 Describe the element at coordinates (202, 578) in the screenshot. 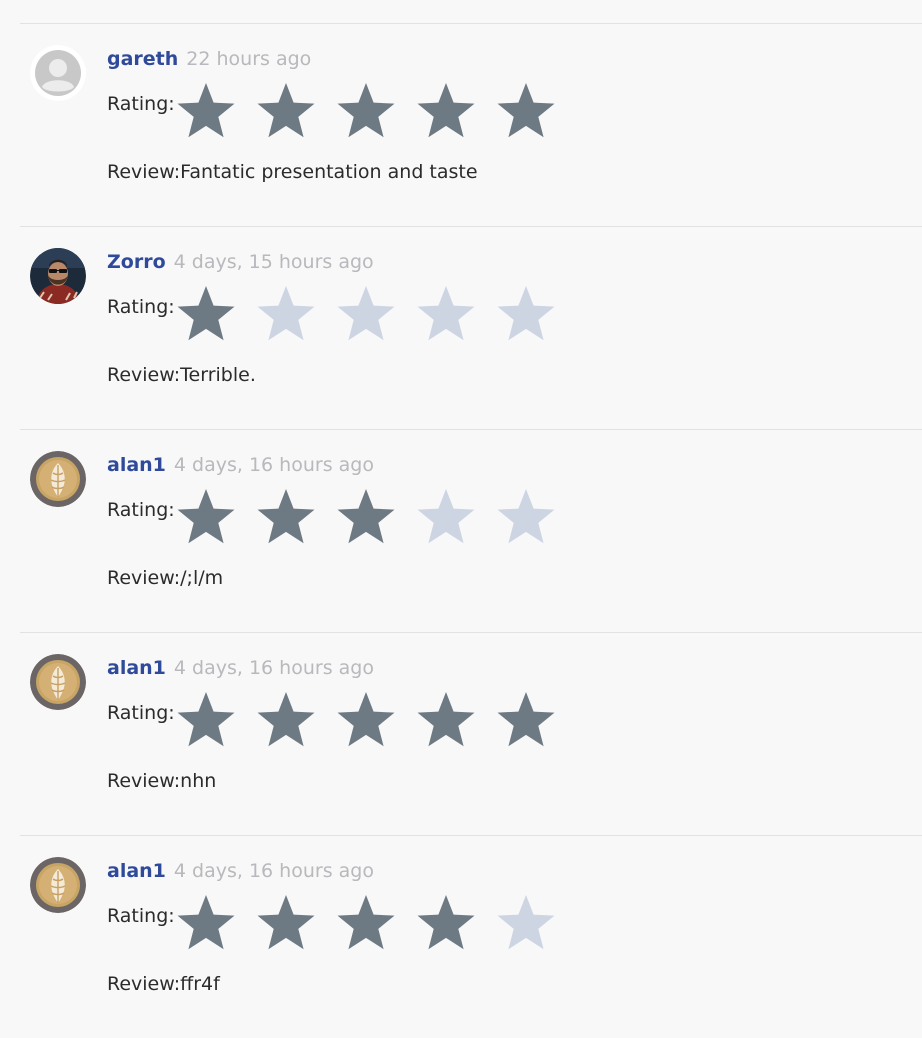

I see `review-text: /;l/m` at that location.